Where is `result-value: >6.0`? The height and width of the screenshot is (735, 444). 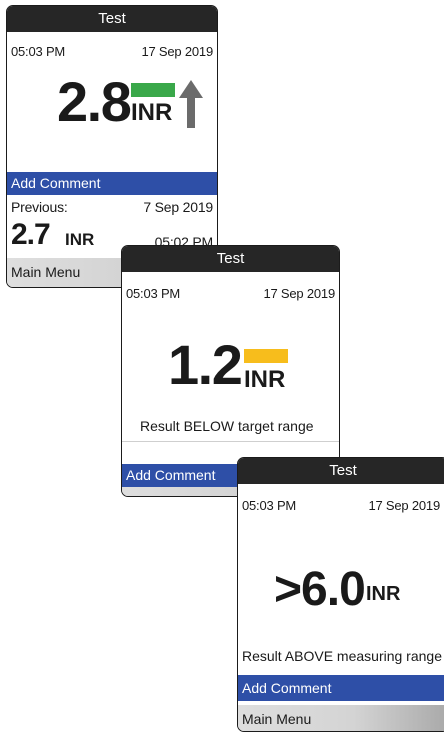
result-value: >6.0 is located at coordinates (320, 589).